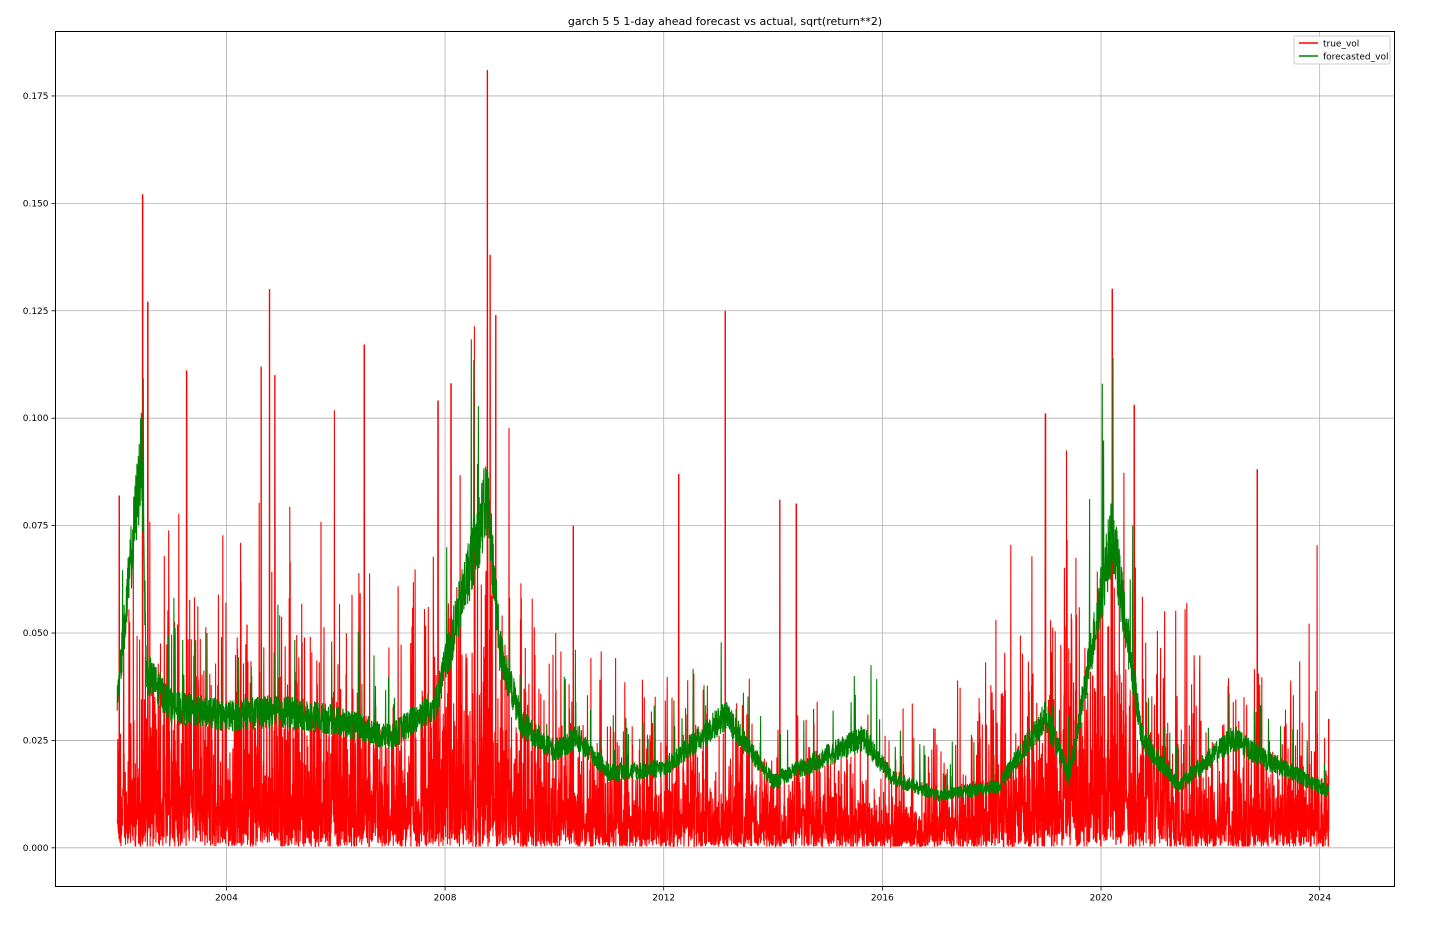  What do you see at coordinates (445, 899) in the screenshot?
I see `x-tick-label: 2008` at bounding box center [445, 899].